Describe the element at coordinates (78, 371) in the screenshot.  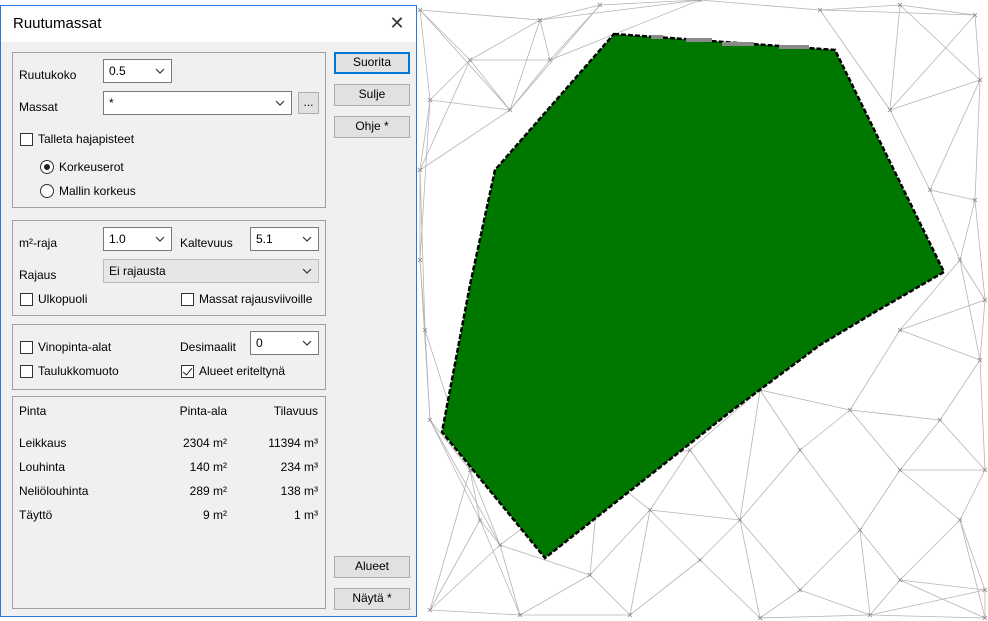
I see `taulukkomuoto-label: Taulukkomuoto` at that location.